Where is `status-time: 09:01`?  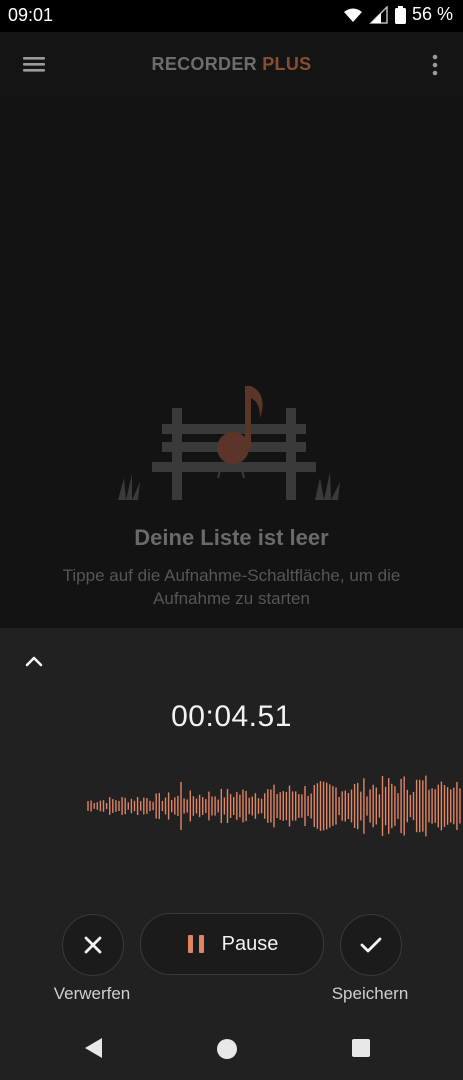 status-time: 09:01 is located at coordinates (31, 15).